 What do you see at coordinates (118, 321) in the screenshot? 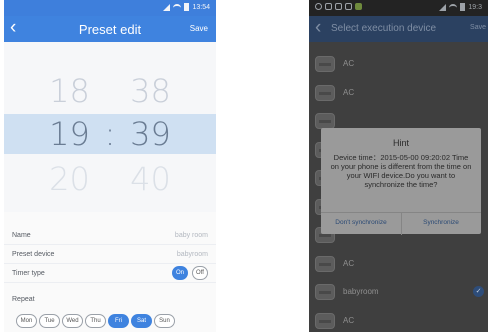
I see `day-fri-button: Fri` at bounding box center [118, 321].